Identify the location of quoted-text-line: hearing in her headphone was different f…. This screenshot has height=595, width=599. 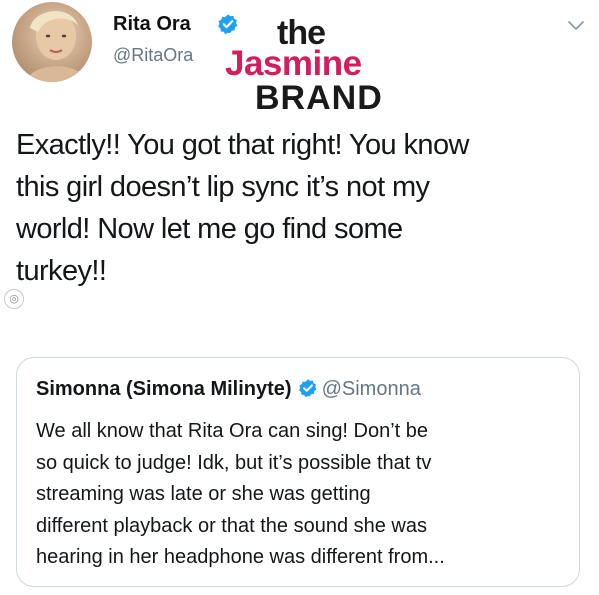
(240, 557).